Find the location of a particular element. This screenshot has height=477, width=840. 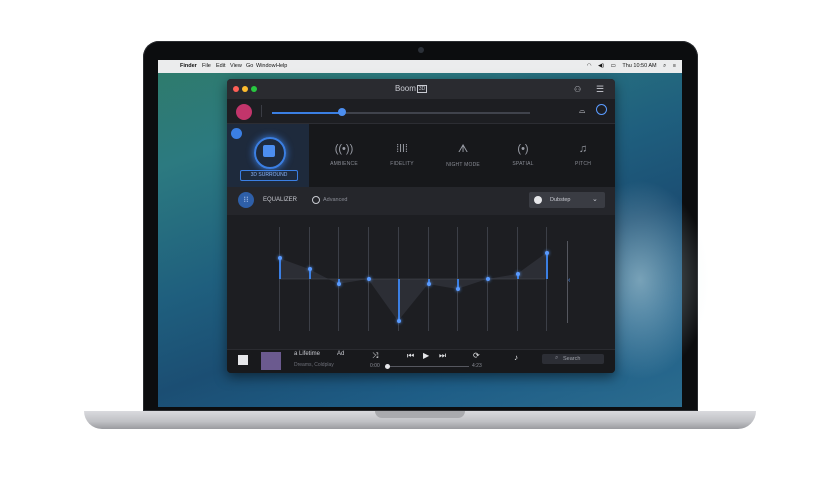

ad-badge: Ad is located at coordinates (341, 354).